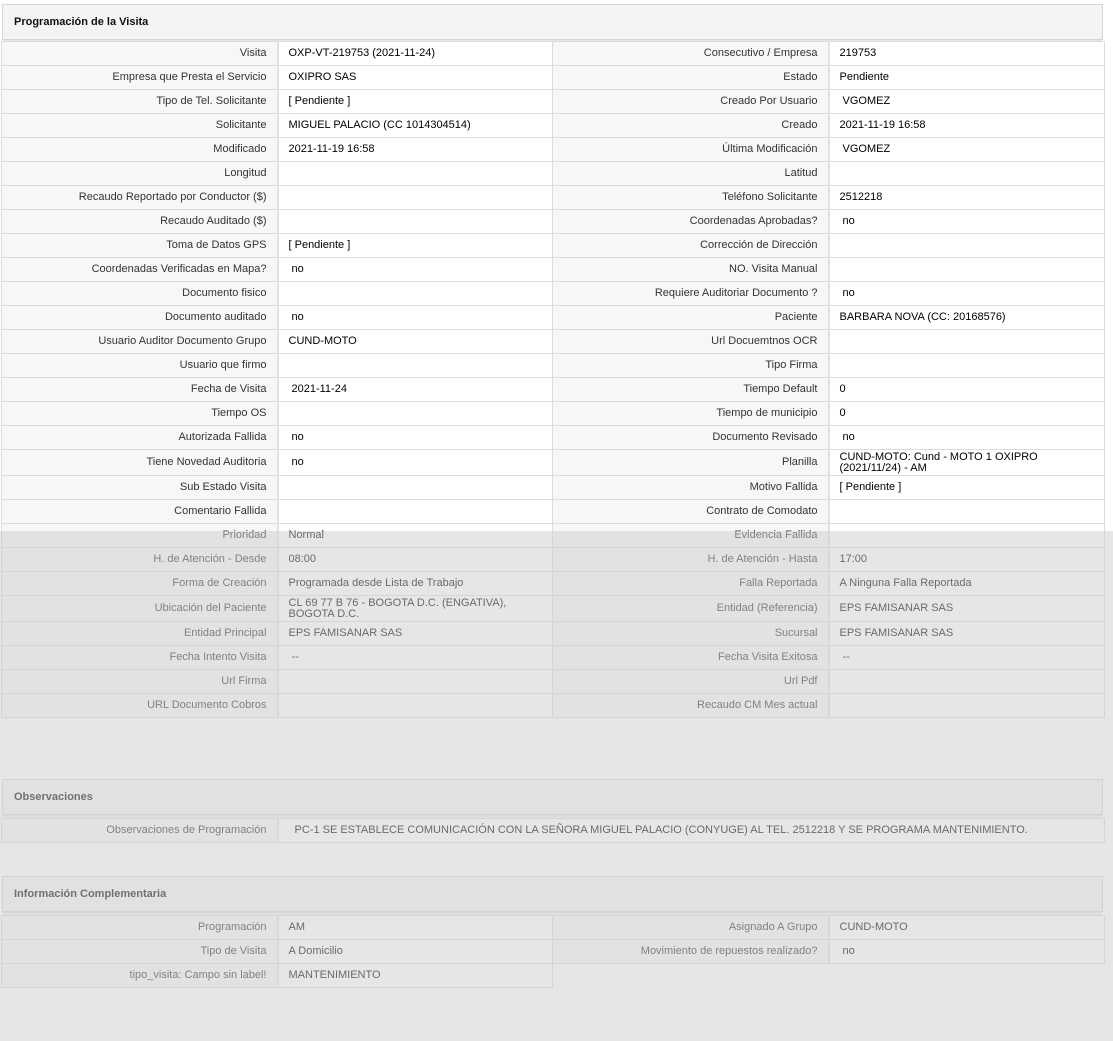 The image size is (1113, 1041). What do you see at coordinates (553, 437) in the screenshot?
I see `table-row: Autorizada Fallida no Documento Revisado no` at bounding box center [553, 437].